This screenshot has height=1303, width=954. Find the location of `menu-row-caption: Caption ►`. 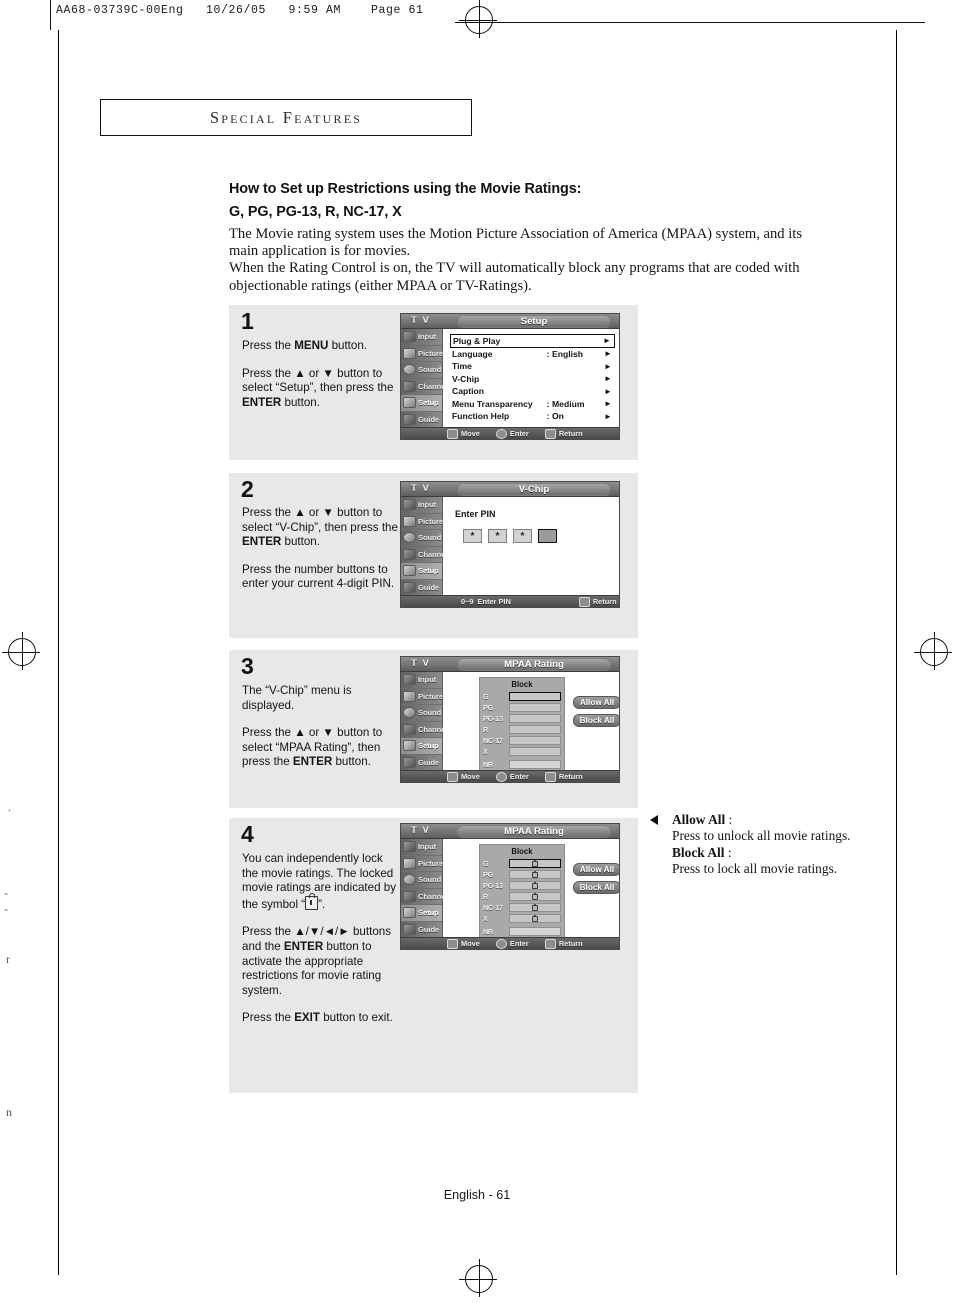

menu-row-caption: Caption ► is located at coordinates (532, 391).